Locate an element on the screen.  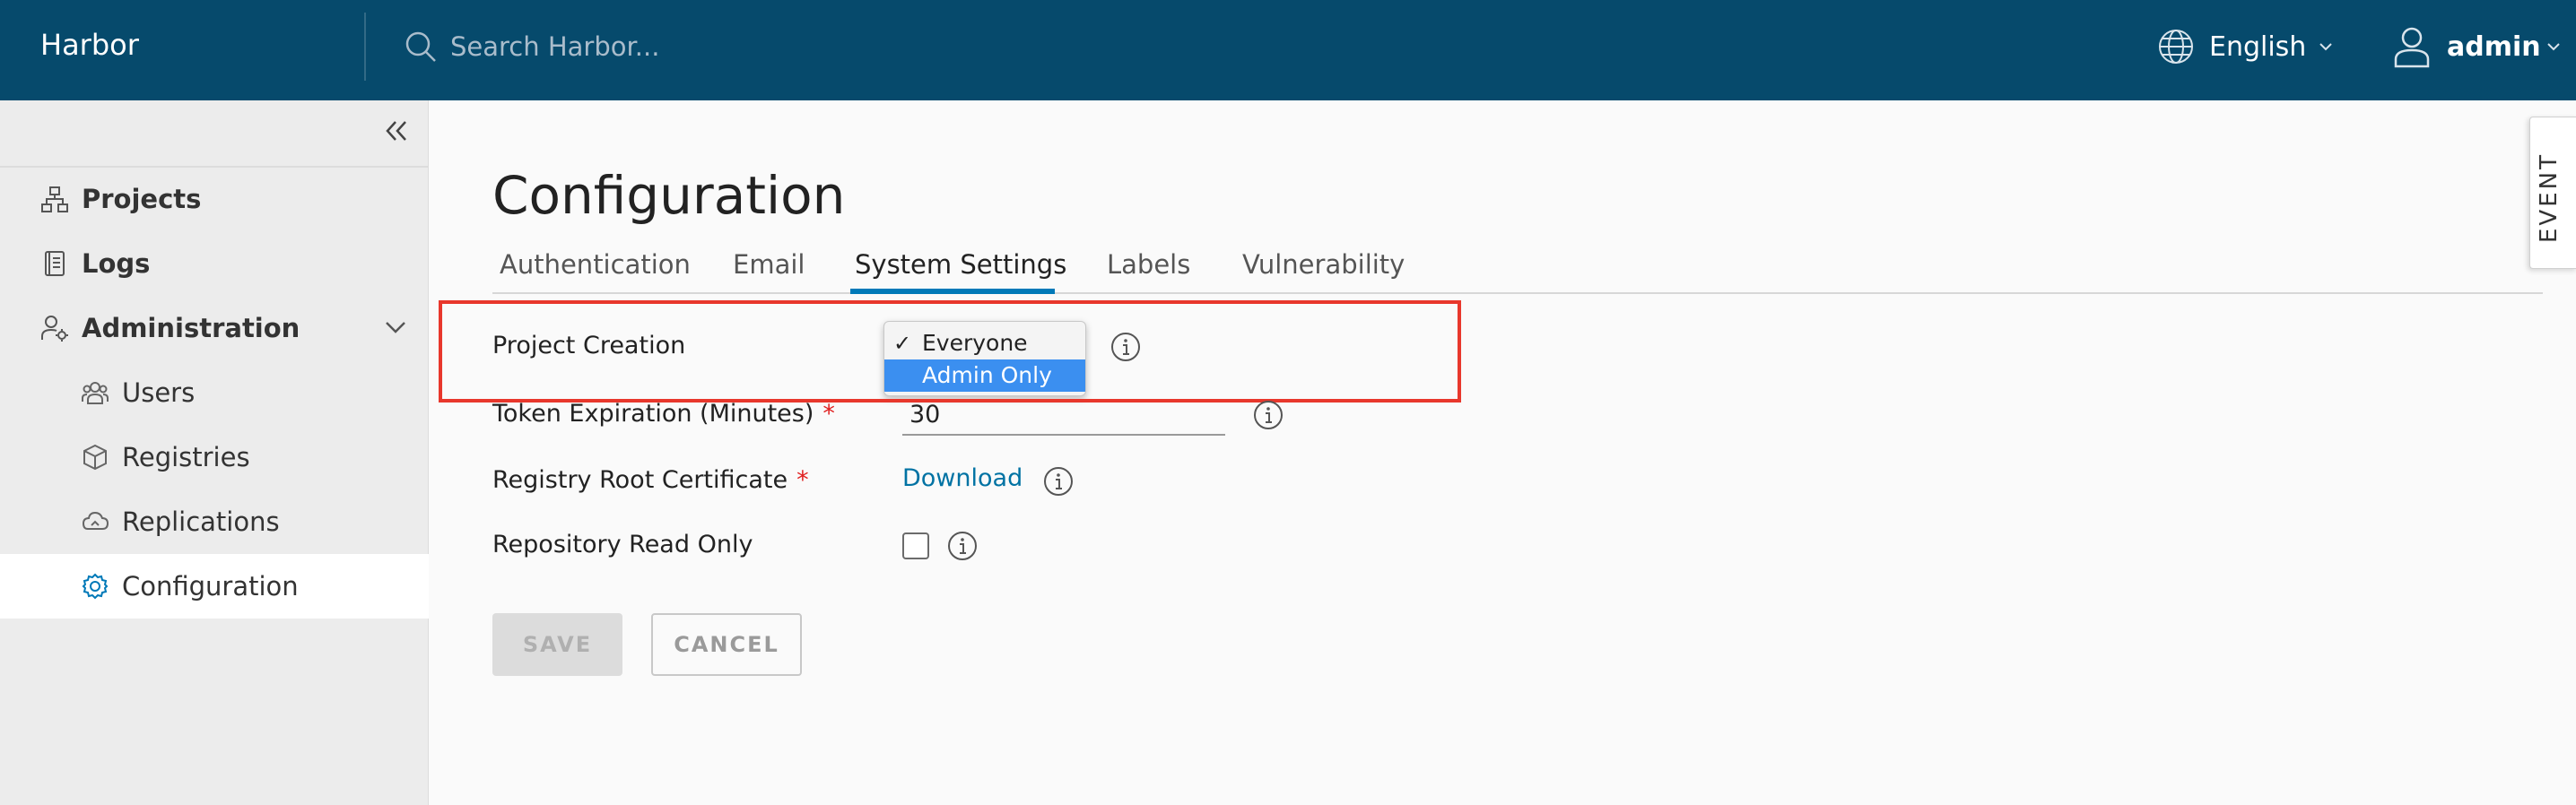
sidebar-item-label: Replications is located at coordinates (201, 521).